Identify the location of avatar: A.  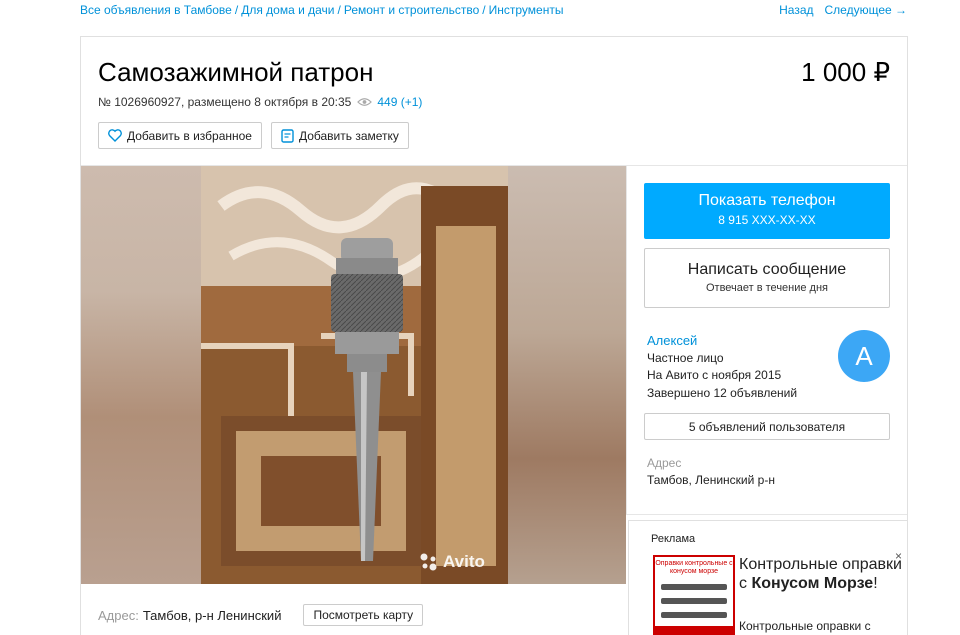
(864, 356).